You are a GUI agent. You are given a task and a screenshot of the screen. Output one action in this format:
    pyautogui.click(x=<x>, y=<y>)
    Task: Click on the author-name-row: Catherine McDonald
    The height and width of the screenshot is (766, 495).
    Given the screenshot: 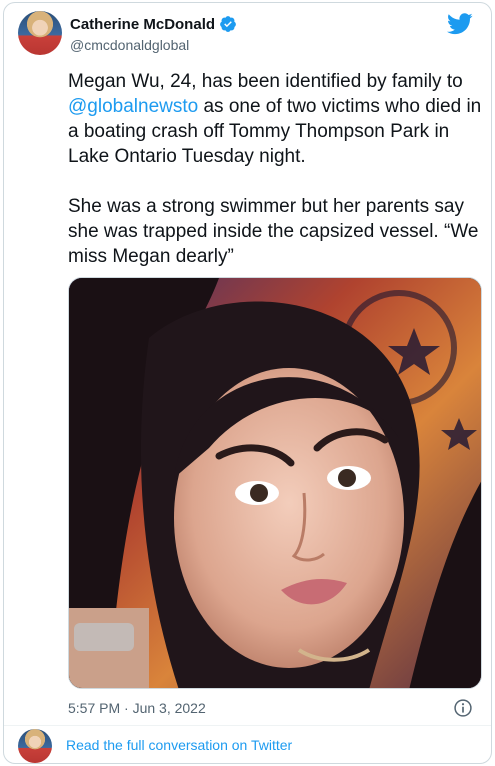 What is the action you would take?
    pyautogui.click(x=153, y=24)
    